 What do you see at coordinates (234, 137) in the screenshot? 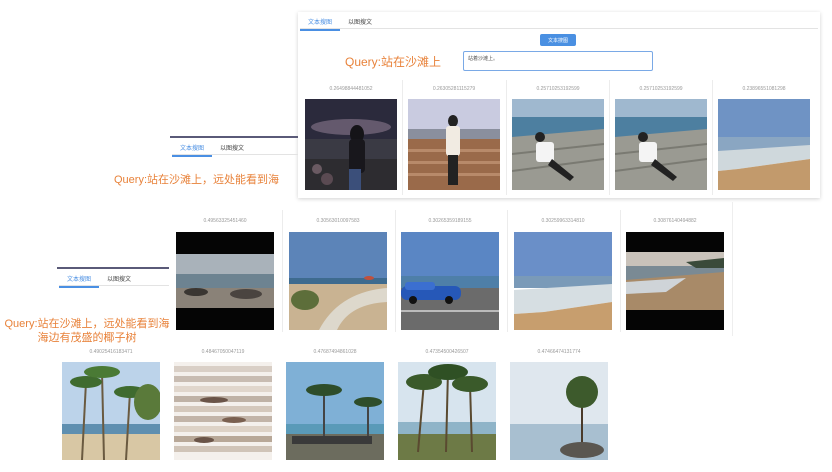
I see `panel2-top-bar` at bounding box center [234, 137].